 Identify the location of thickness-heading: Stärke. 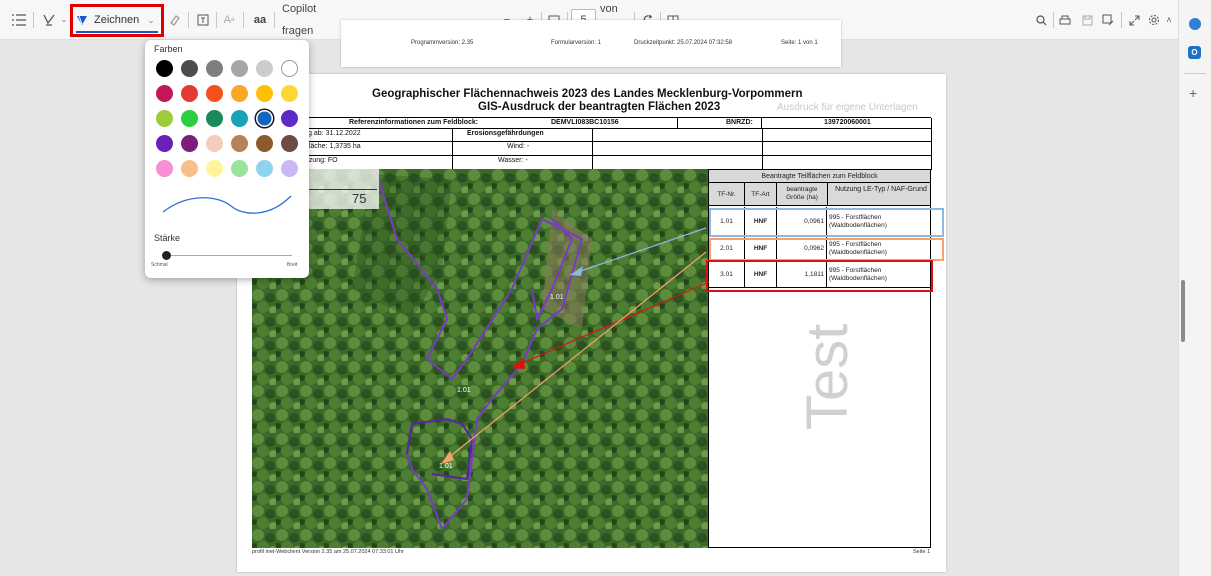
(167, 238).